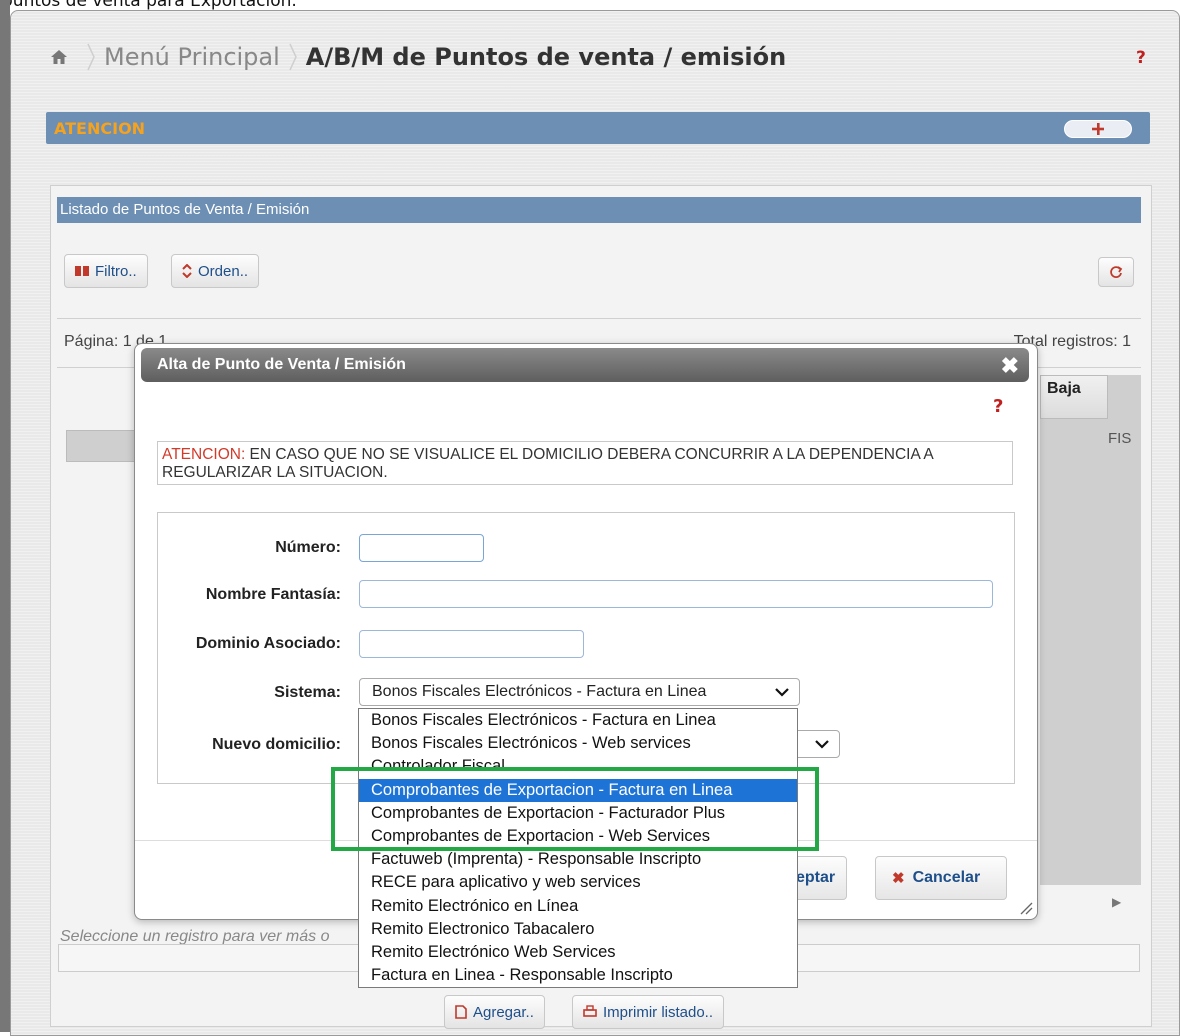 This screenshot has height=1036, width=1180. What do you see at coordinates (578, 882) in the screenshot?
I see `dropdown-option: RECE para aplicativo y web services` at bounding box center [578, 882].